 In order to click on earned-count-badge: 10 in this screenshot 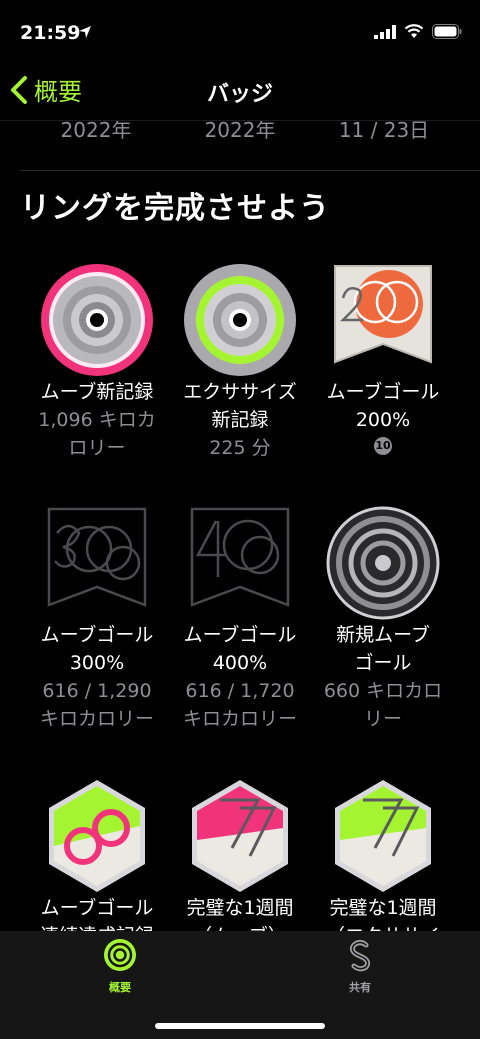, I will do `click(383, 446)`.